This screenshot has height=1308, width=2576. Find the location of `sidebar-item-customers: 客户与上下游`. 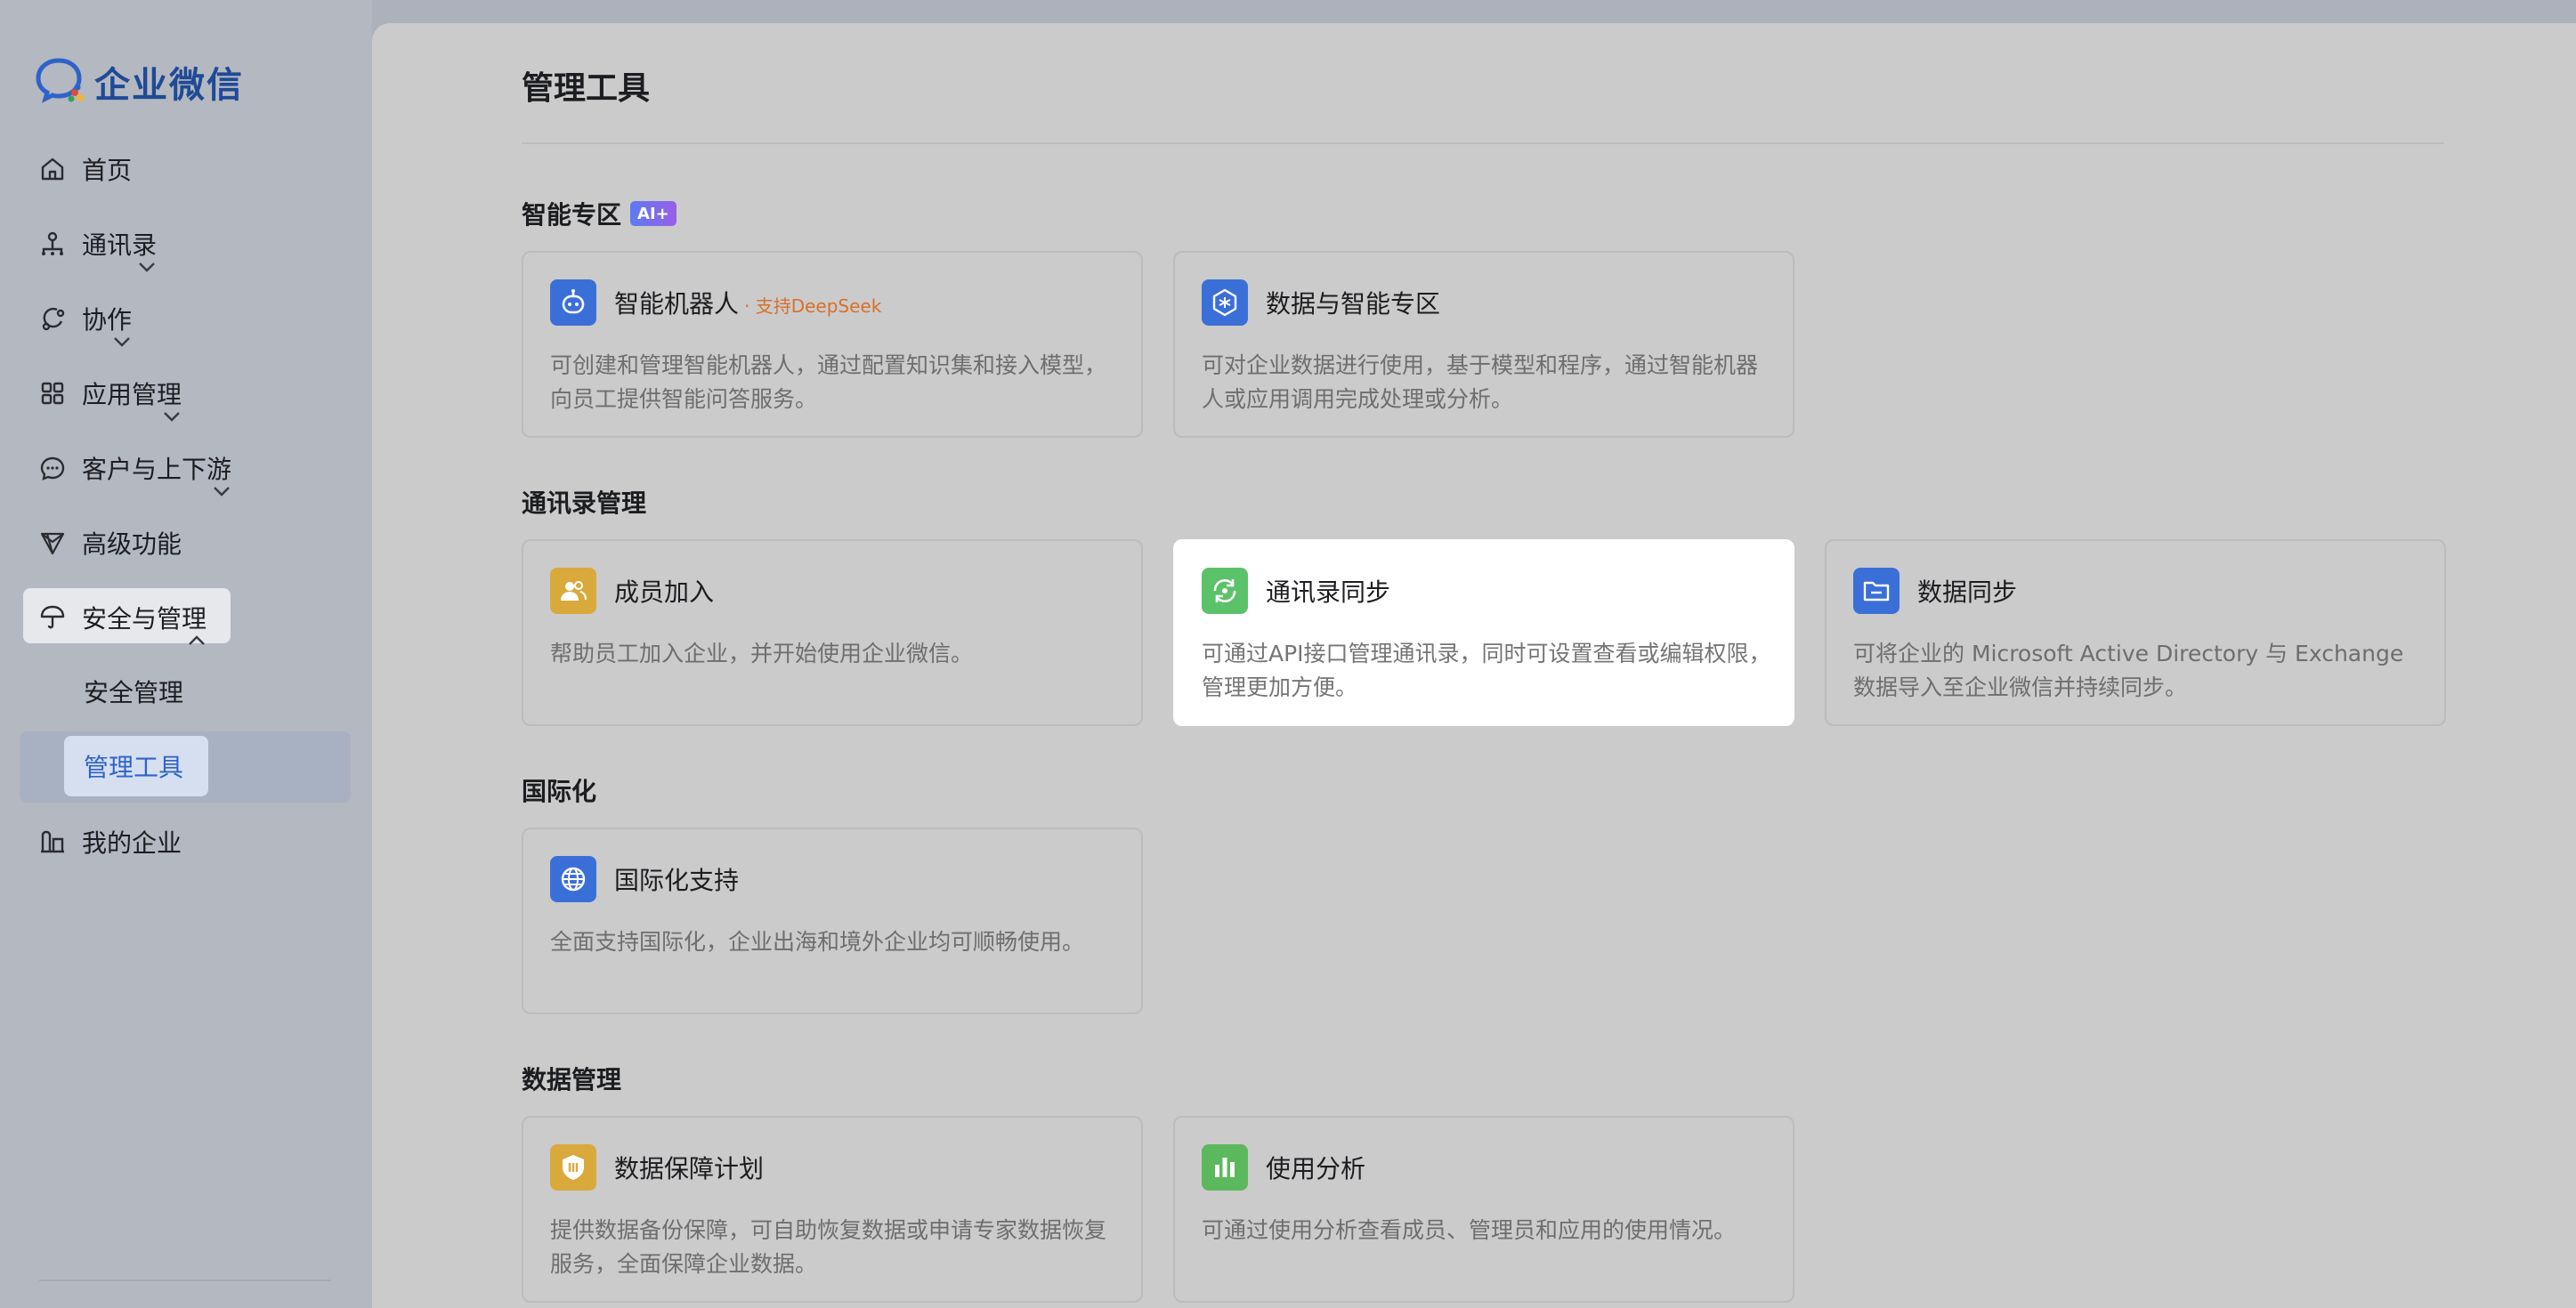

sidebar-item-customers: 客户与上下游 is located at coordinates (187, 468).